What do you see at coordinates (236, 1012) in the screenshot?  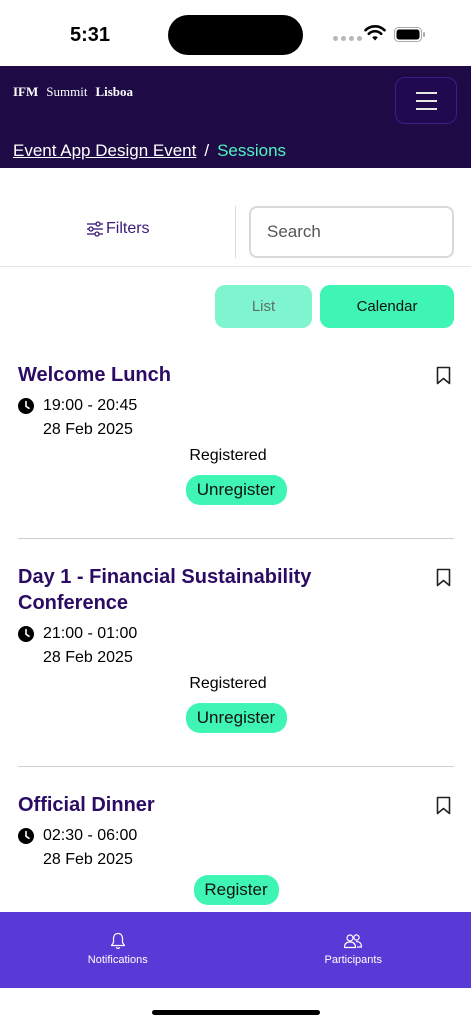 I see `home-indicator` at bounding box center [236, 1012].